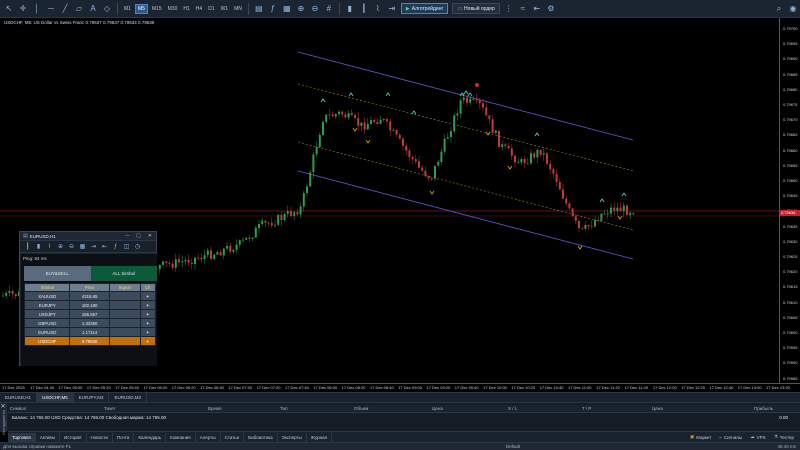 The width and height of the screenshot is (800, 450). Describe the element at coordinates (128, 236) in the screenshot. I see `minimize-icon: ─` at that location.